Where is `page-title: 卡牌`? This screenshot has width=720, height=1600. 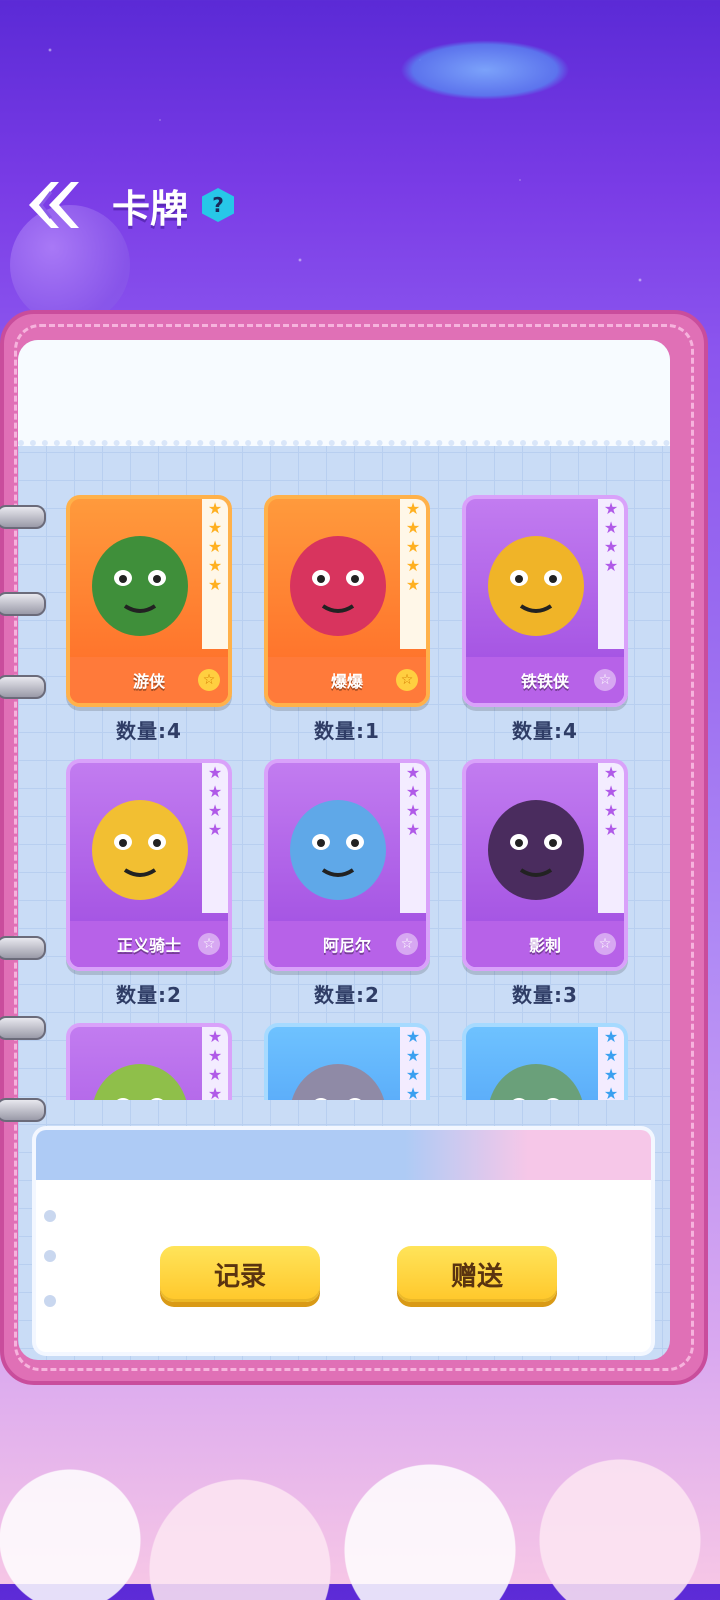 page-title: 卡牌 is located at coordinates (150, 208).